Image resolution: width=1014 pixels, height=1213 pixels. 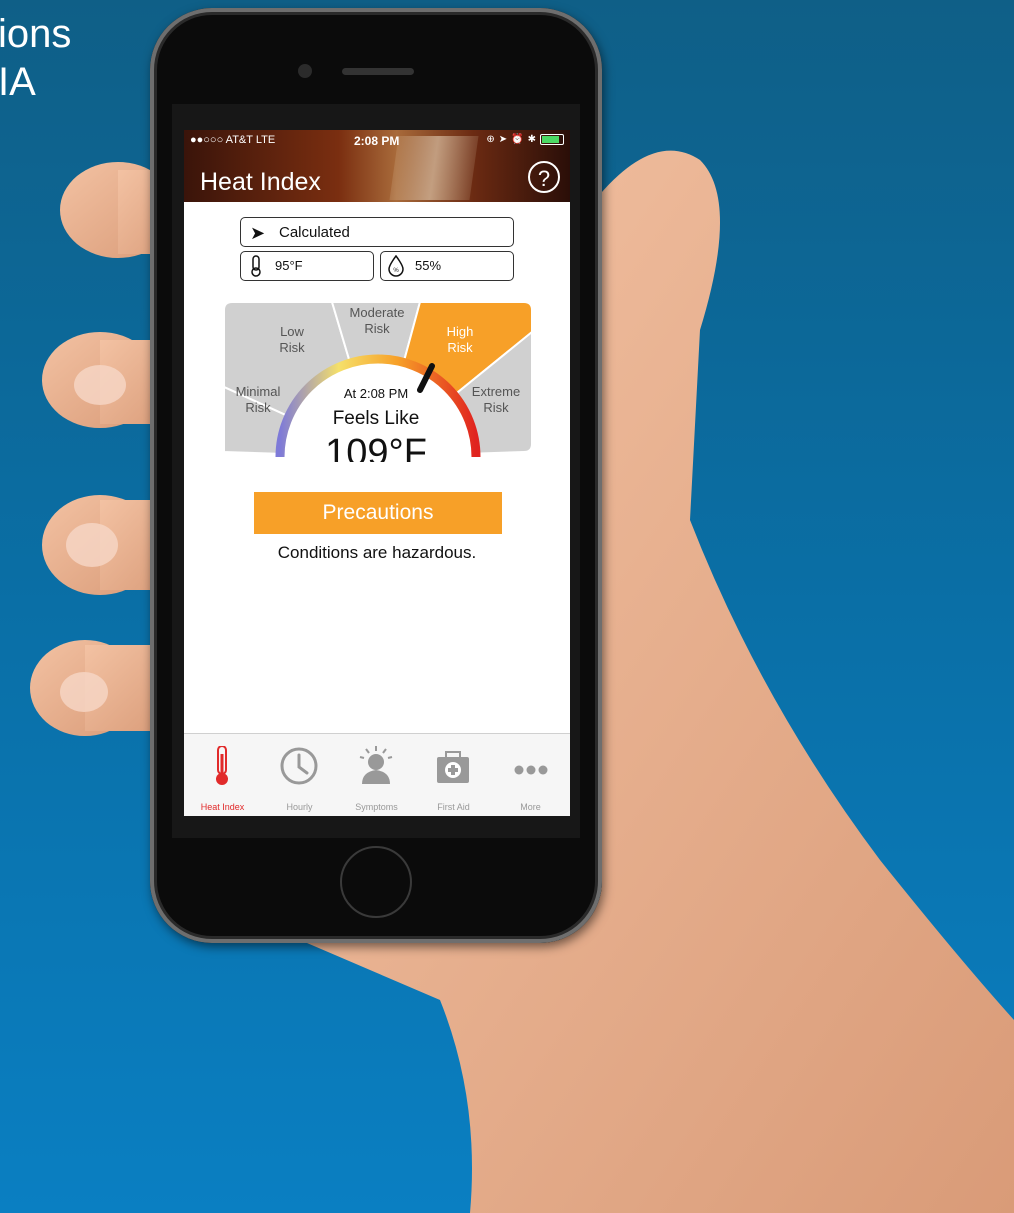 What do you see at coordinates (305, 71) in the screenshot?
I see `front-camera` at bounding box center [305, 71].